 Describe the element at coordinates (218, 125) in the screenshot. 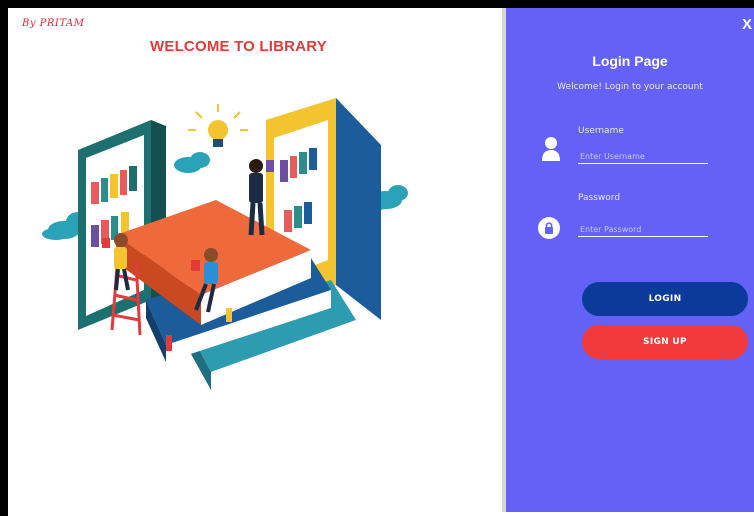

I see `lightbulb-icon` at that location.